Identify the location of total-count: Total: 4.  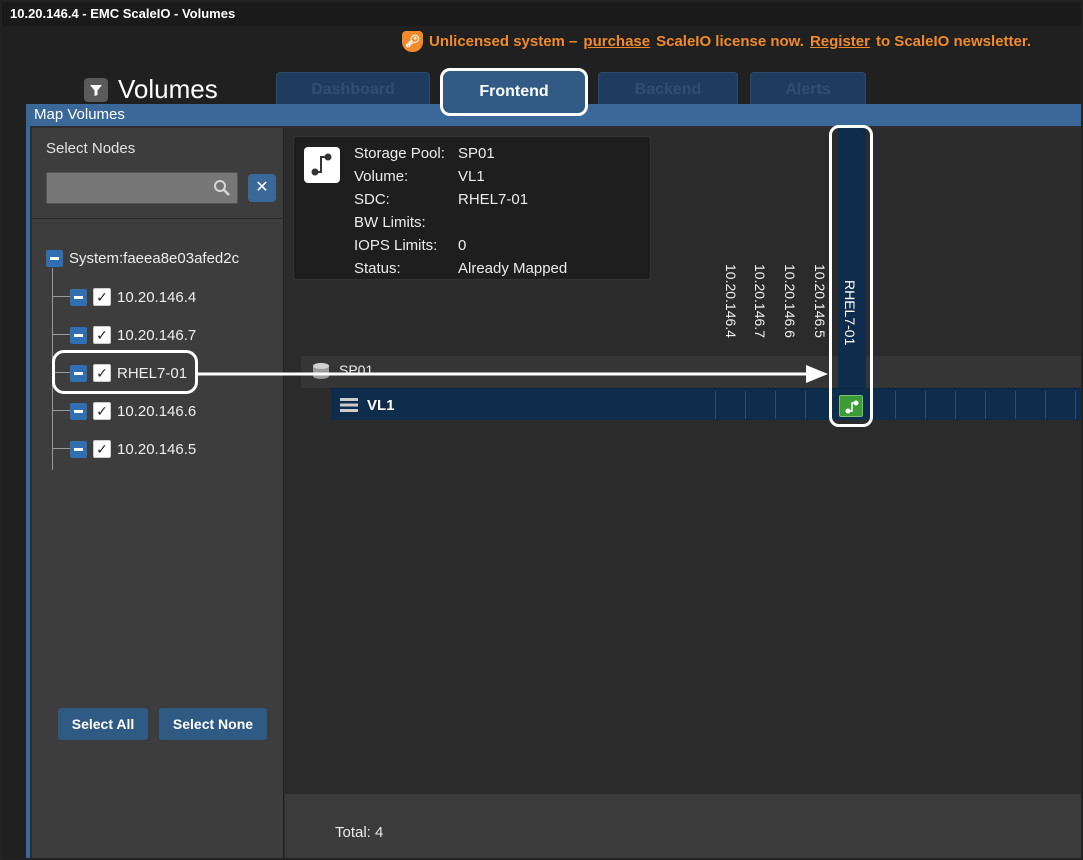
(359, 832).